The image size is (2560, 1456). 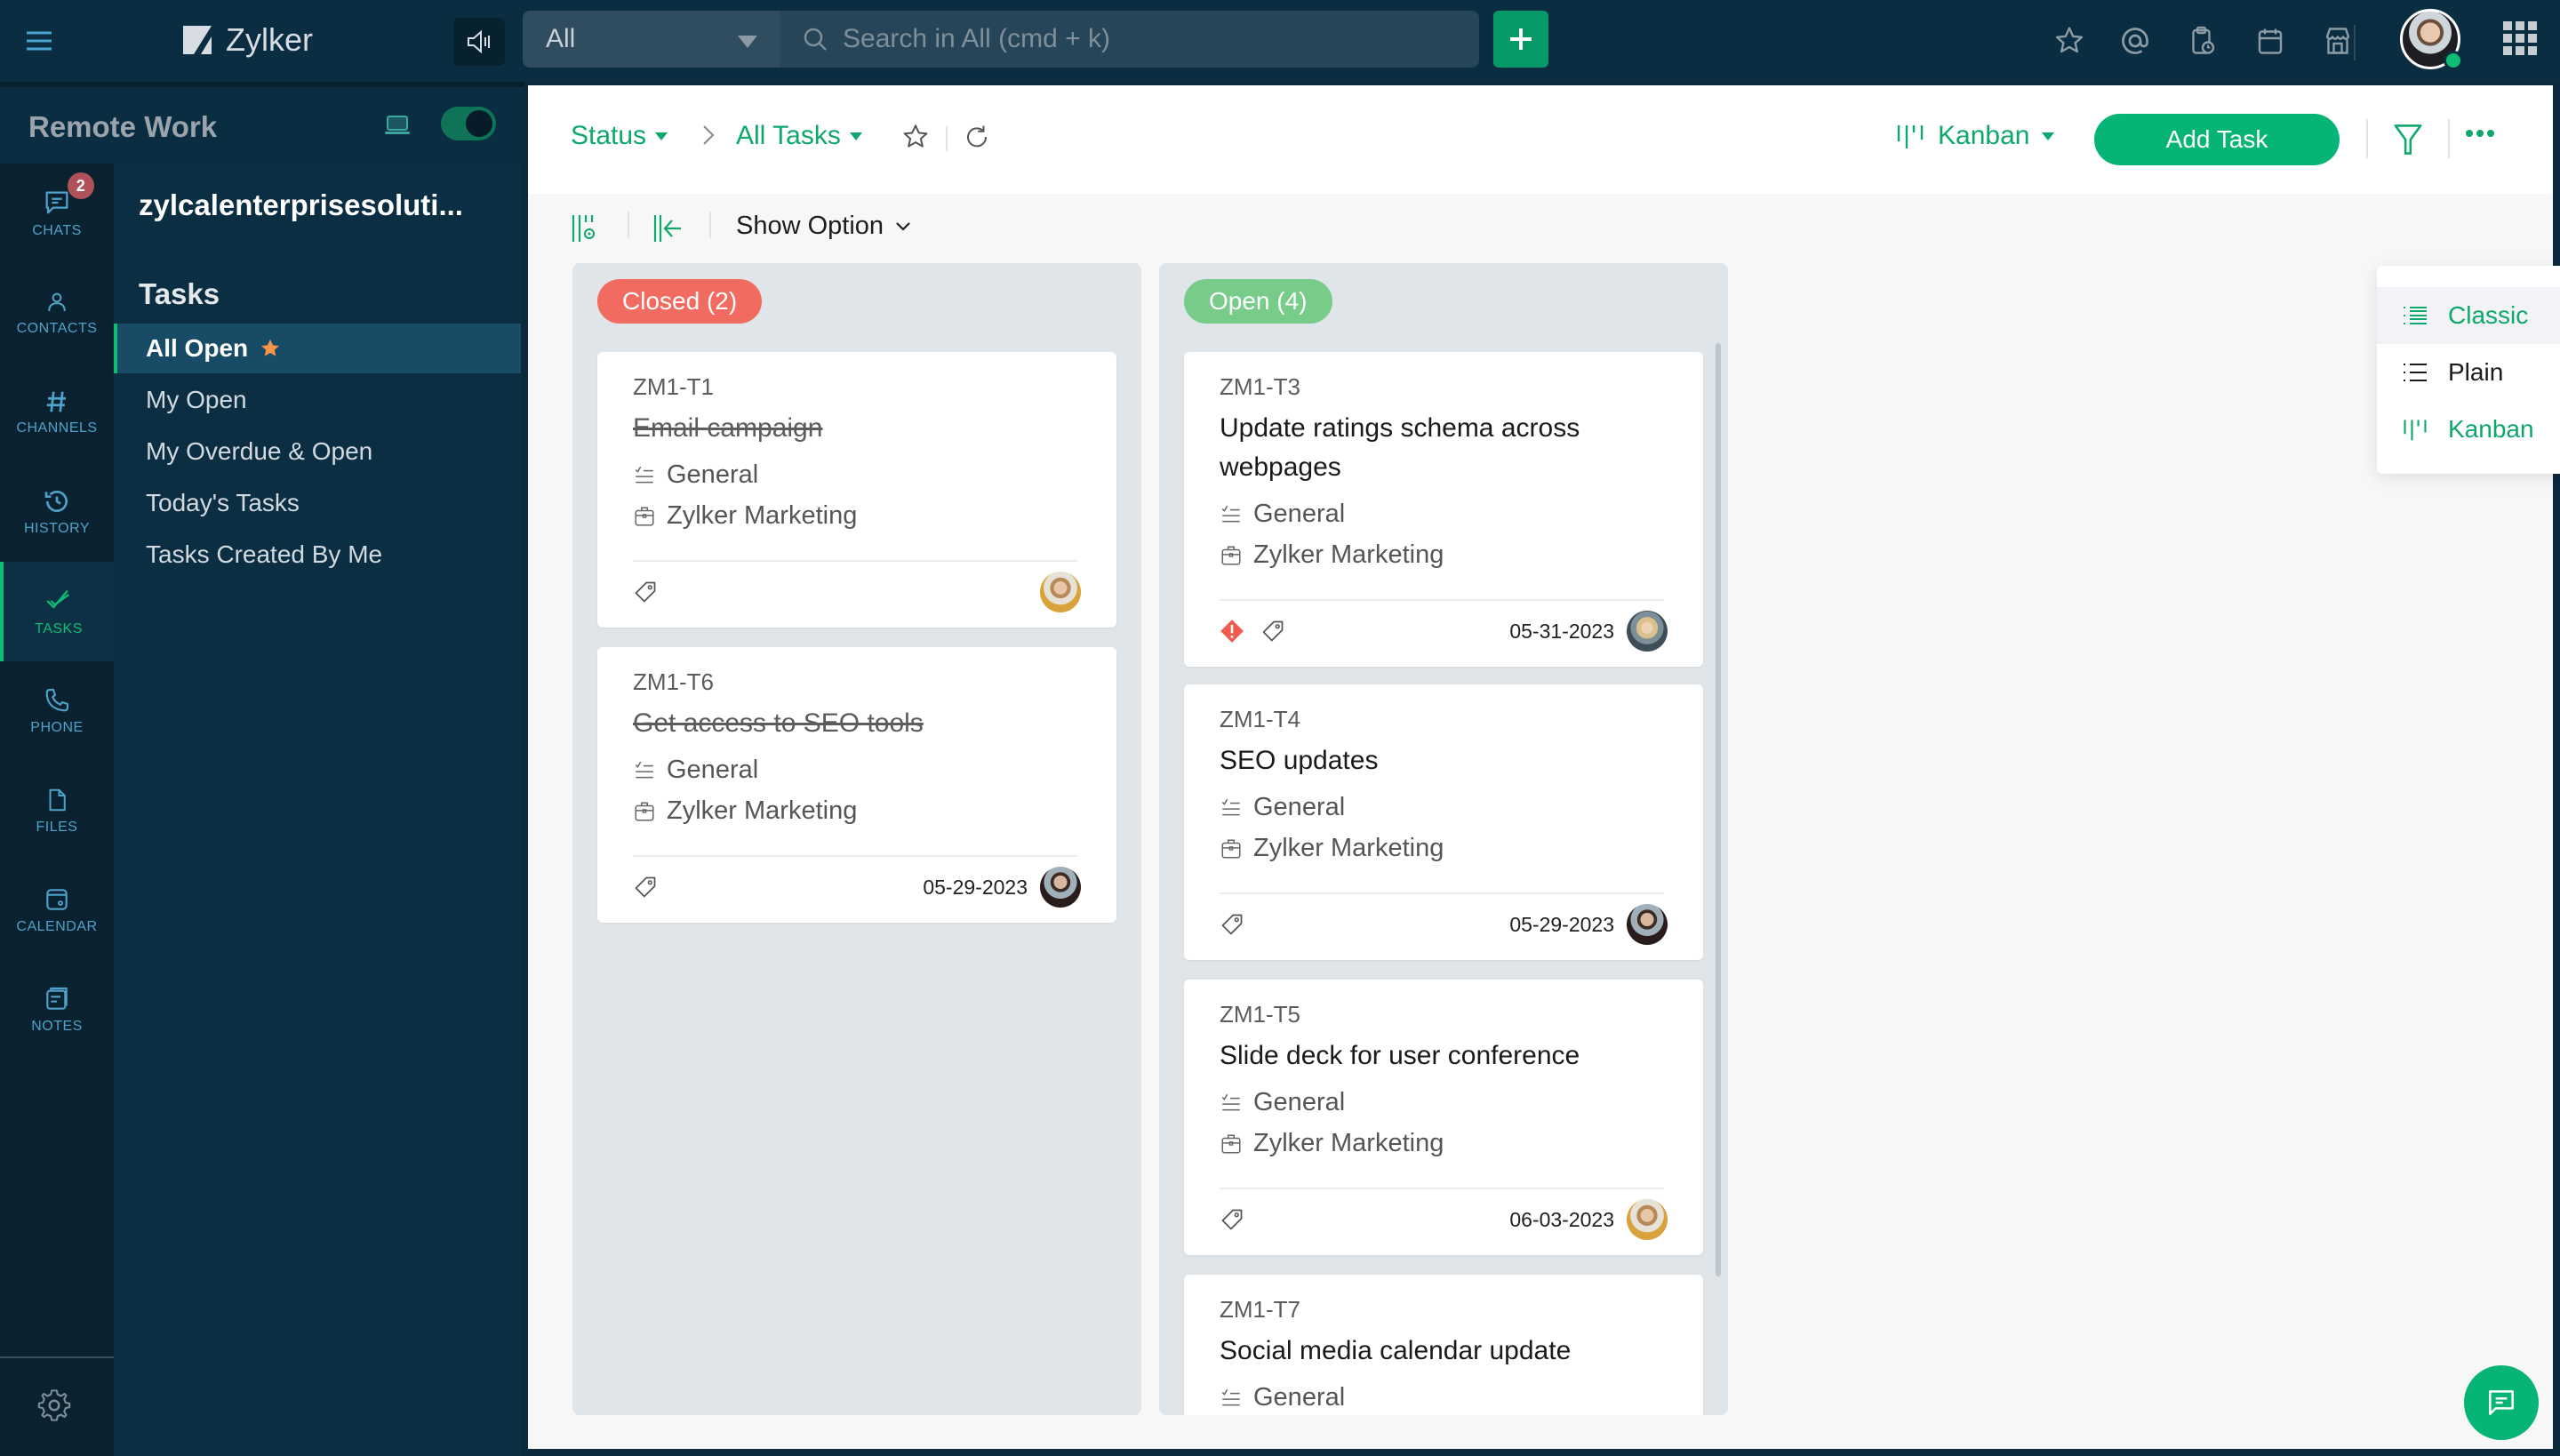 I want to click on task-footer: 06-03-2023, so click(x=1444, y=1219).